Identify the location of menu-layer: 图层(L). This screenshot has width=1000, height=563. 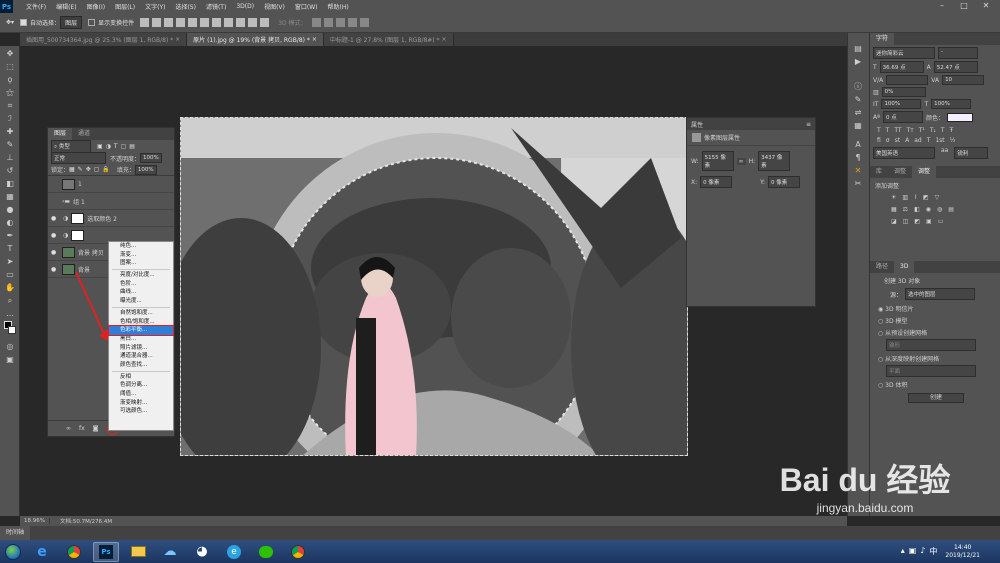
(125, 6).